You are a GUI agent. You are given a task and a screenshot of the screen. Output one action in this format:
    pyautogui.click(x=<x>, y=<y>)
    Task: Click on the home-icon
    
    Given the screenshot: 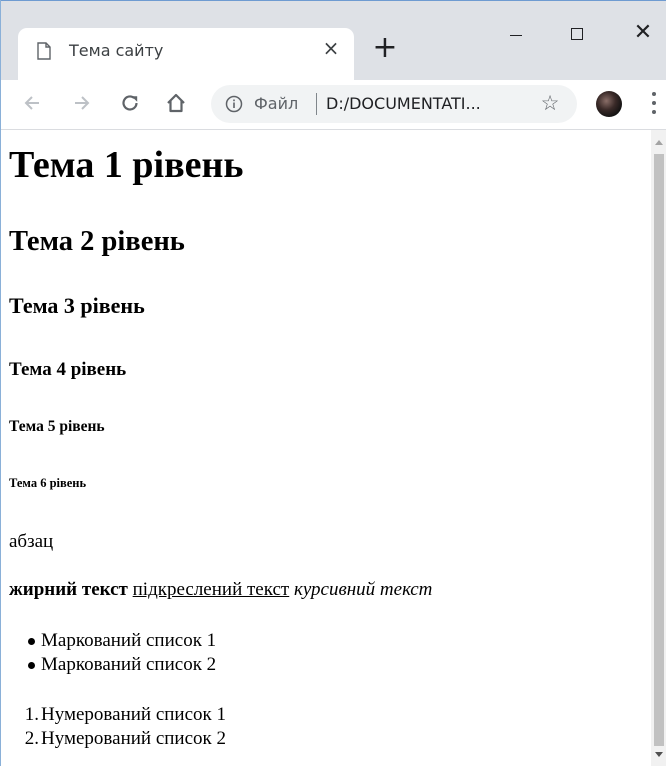 What is the action you would take?
    pyautogui.click(x=176, y=103)
    